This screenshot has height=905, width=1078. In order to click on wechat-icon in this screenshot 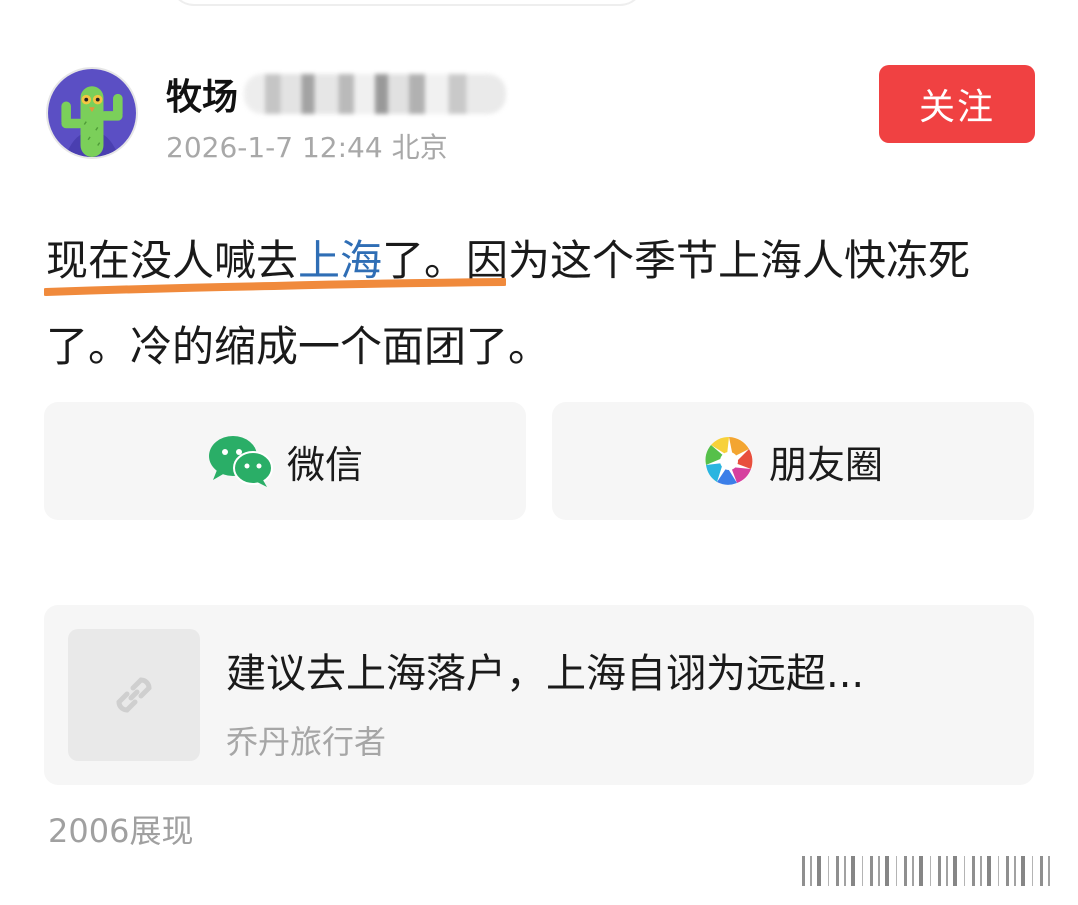, I will do `click(240, 461)`.